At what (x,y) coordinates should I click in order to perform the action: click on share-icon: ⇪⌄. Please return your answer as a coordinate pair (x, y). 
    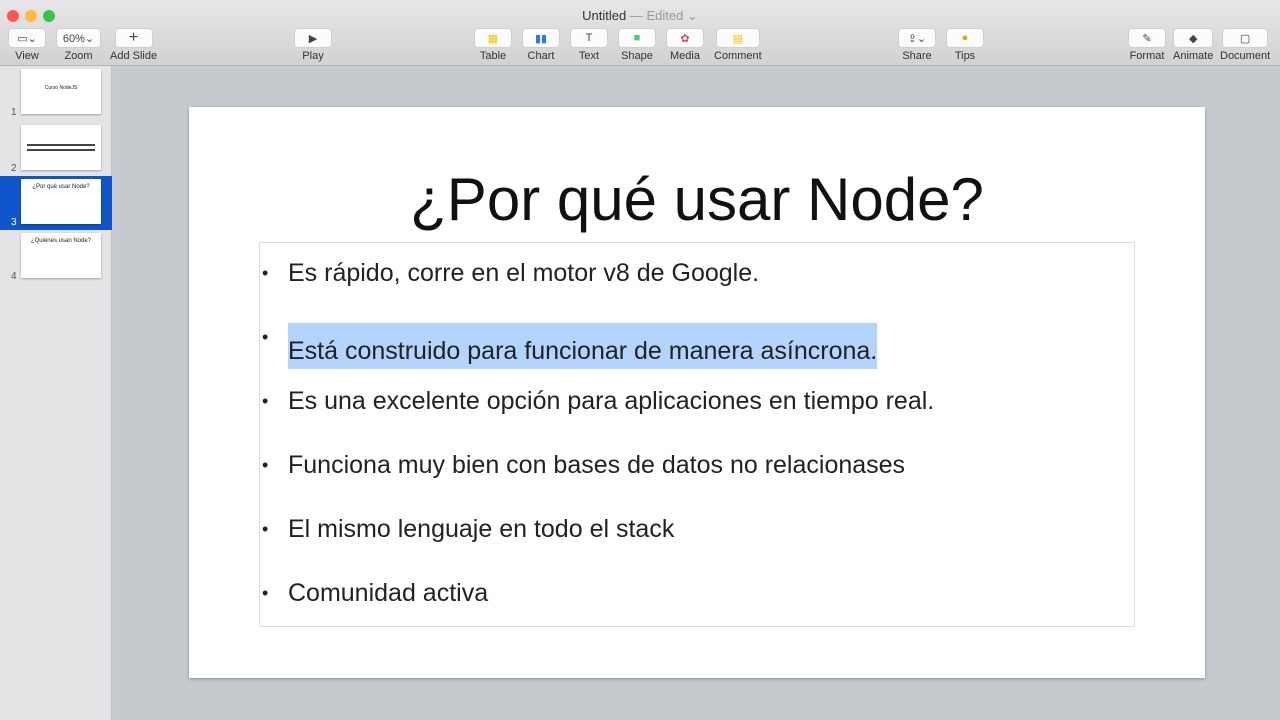
    Looking at the image, I should click on (917, 38).